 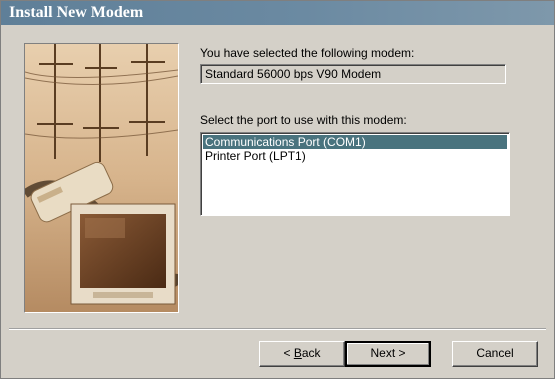 What do you see at coordinates (307, 53) in the screenshot?
I see `selected-modem-label: You have selected the following modem:` at bounding box center [307, 53].